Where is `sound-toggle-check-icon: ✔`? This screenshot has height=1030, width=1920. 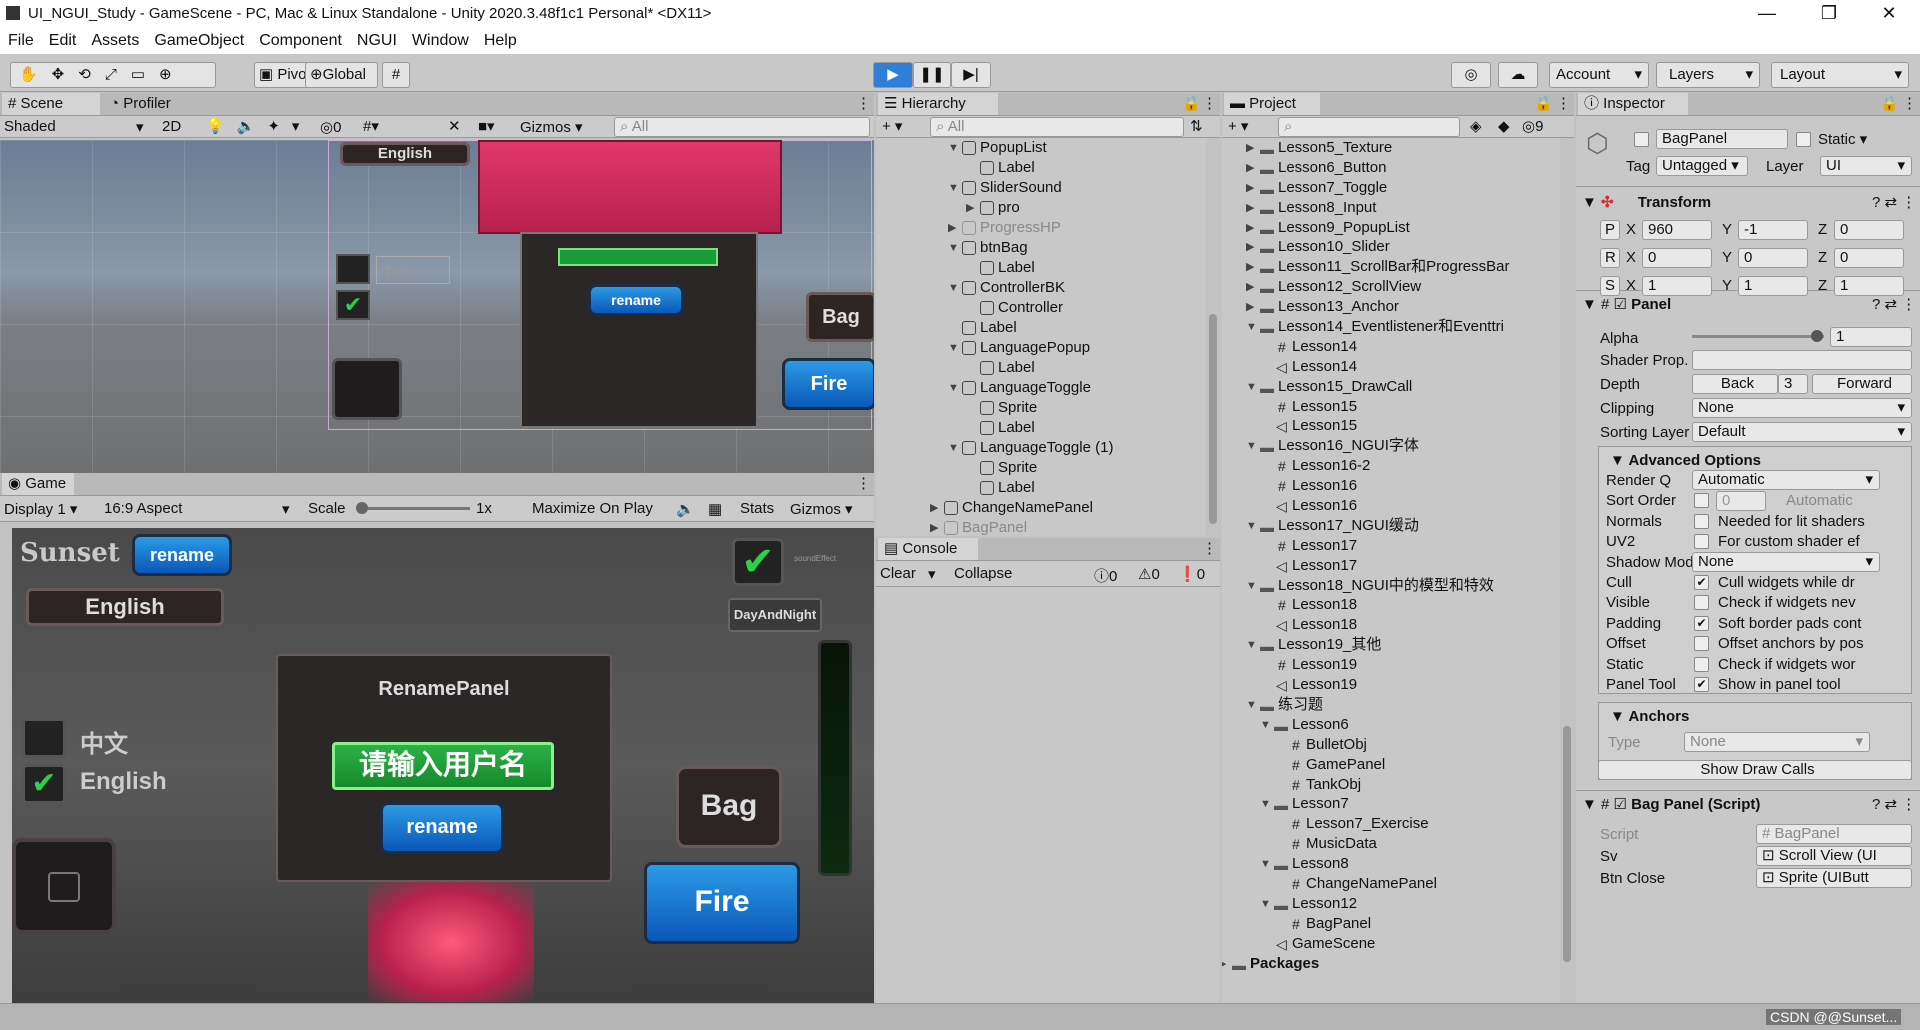 sound-toggle-check-icon: ✔ is located at coordinates (758, 562).